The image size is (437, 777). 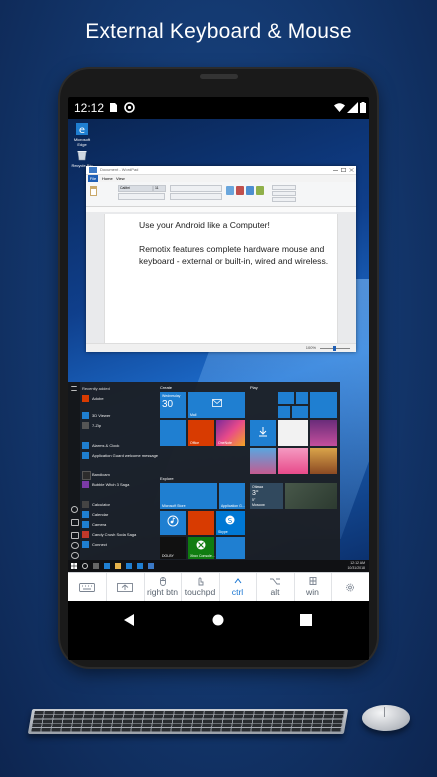 I want to click on insert-object-icon, so click(x=260, y=190).